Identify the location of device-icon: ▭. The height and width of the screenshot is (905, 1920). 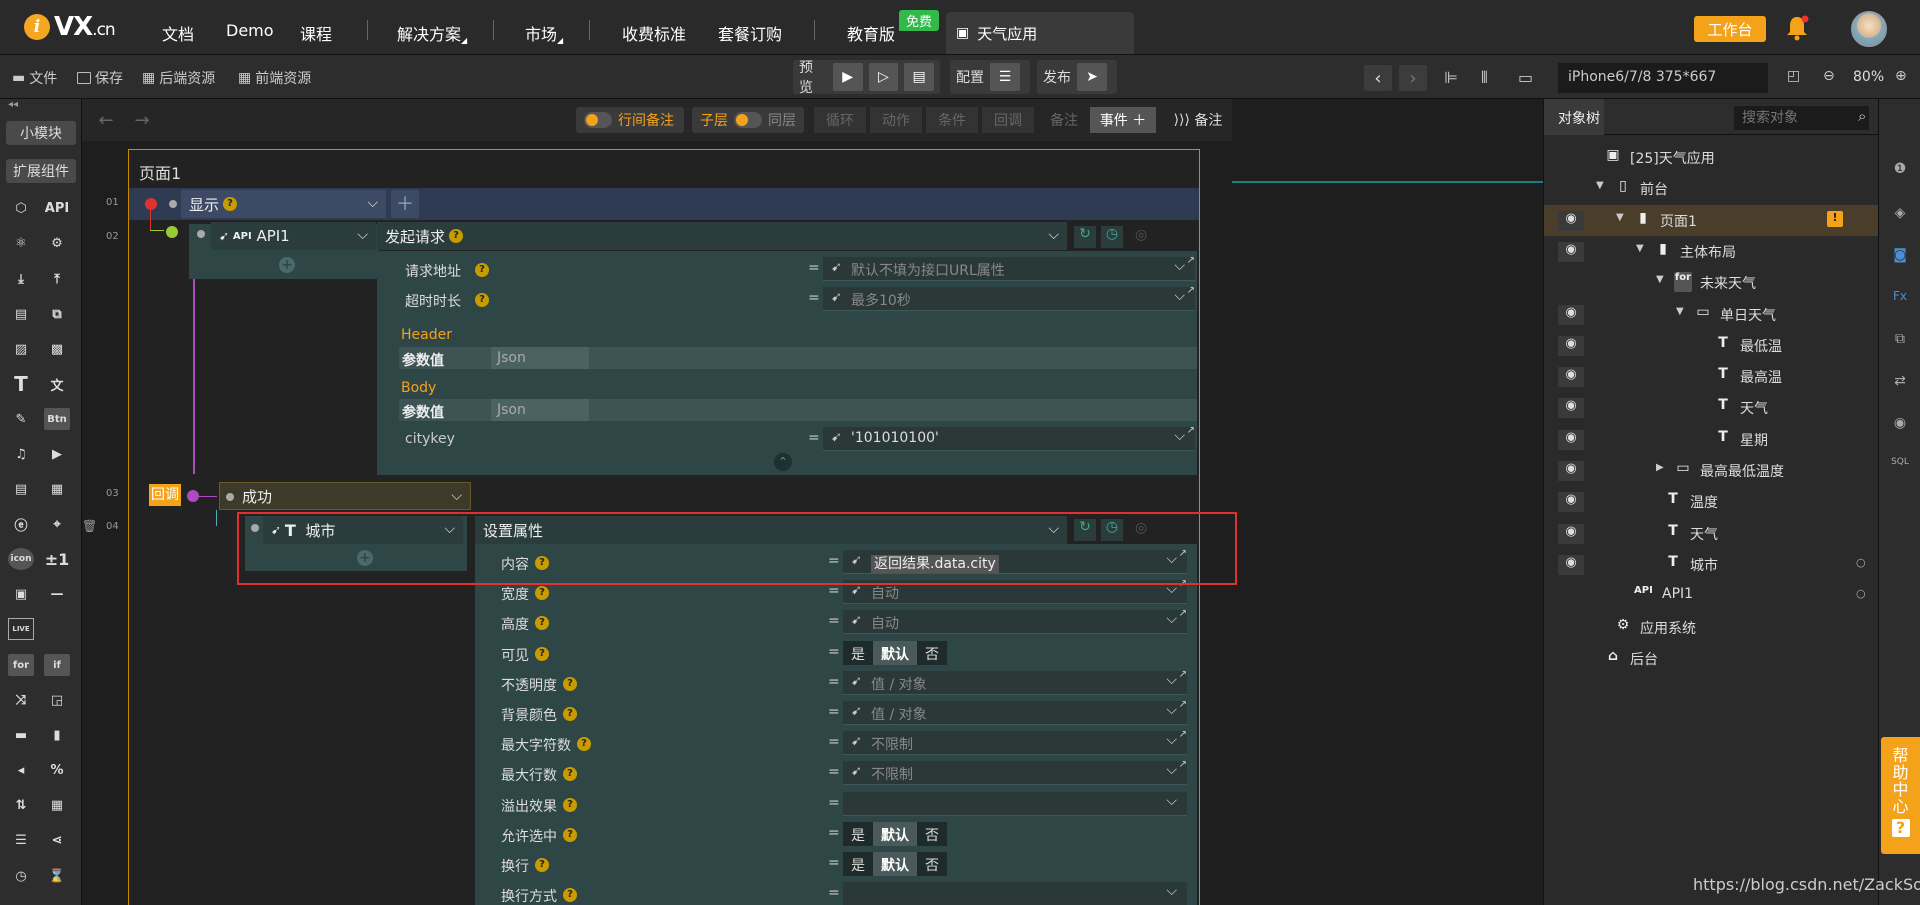
(1525, 77).